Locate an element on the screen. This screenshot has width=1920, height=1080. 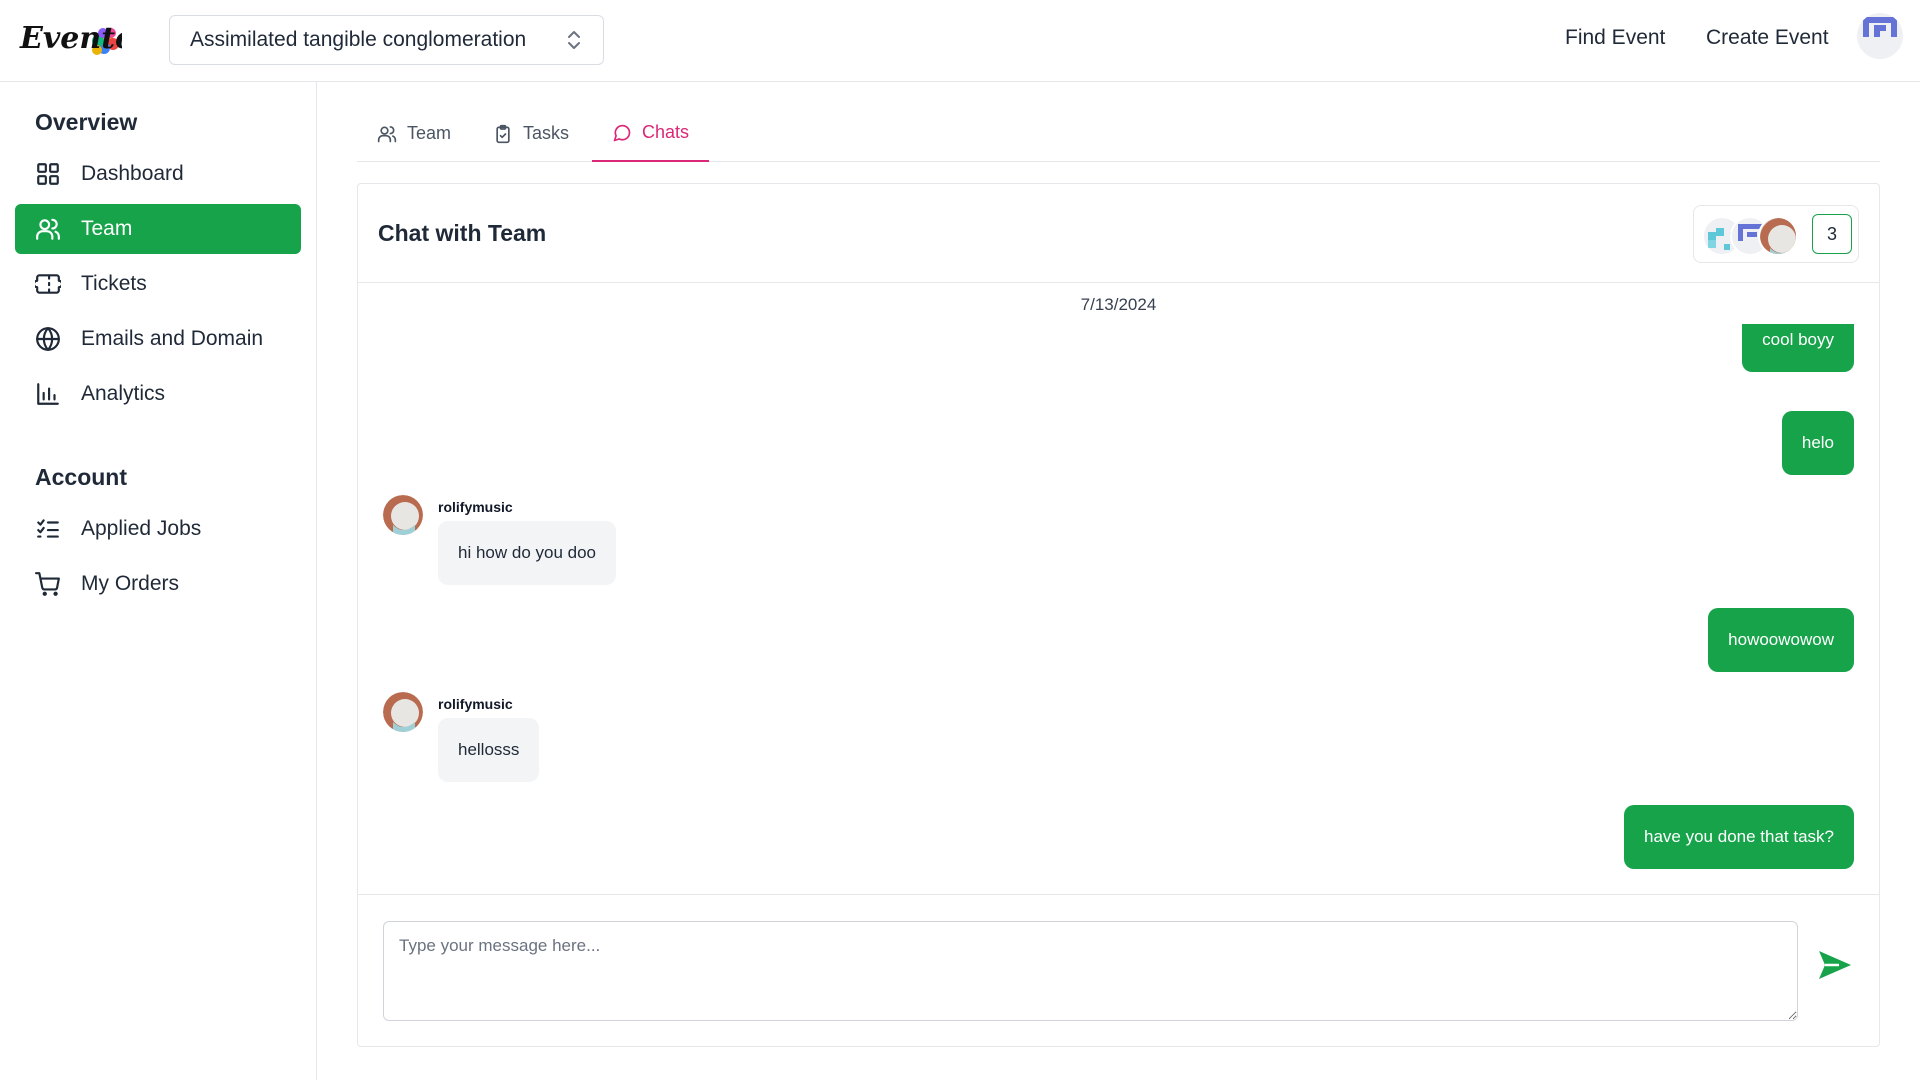
sidebar-item-emails-and-domain: Emails and Domain is located at coordinates (158, 339).